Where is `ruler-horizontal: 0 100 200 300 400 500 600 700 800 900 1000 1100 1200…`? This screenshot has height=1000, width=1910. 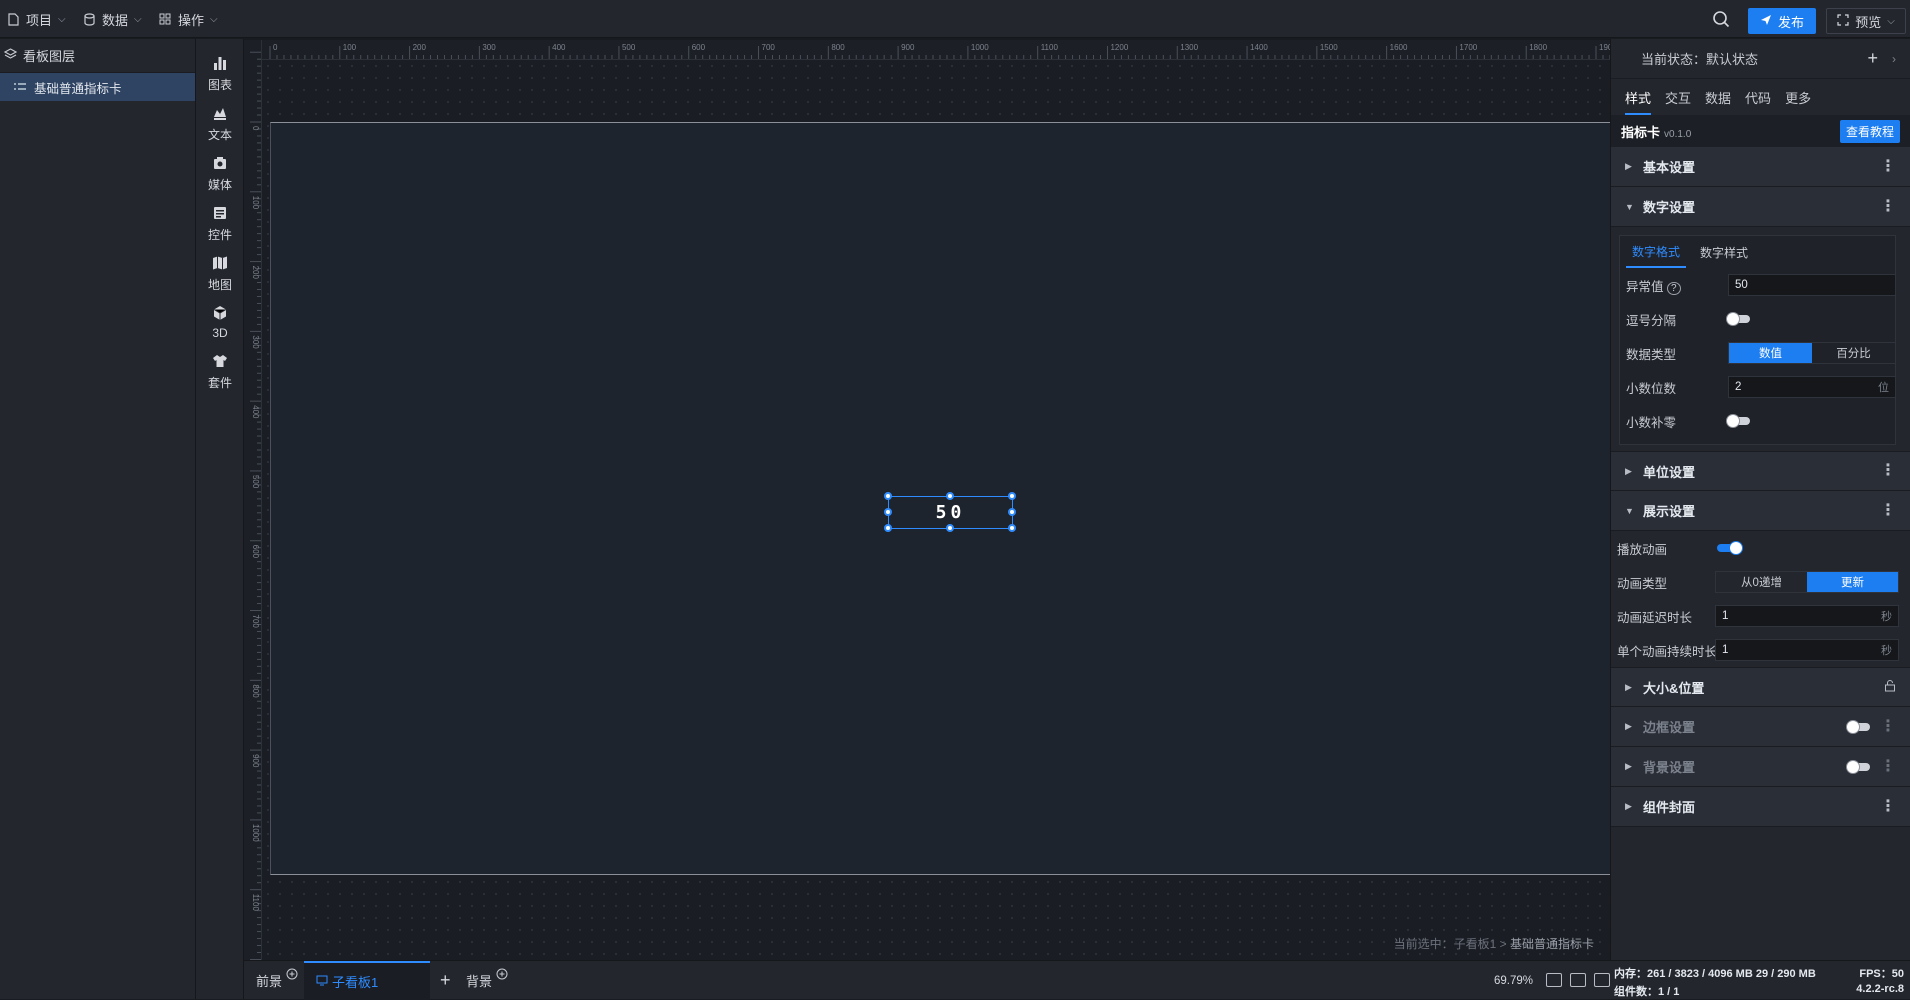 ruler-horizontal: 0 100 200 300 400 500 600 700 800 900 1000 1100 1200… is located at coordinates (936, 50).